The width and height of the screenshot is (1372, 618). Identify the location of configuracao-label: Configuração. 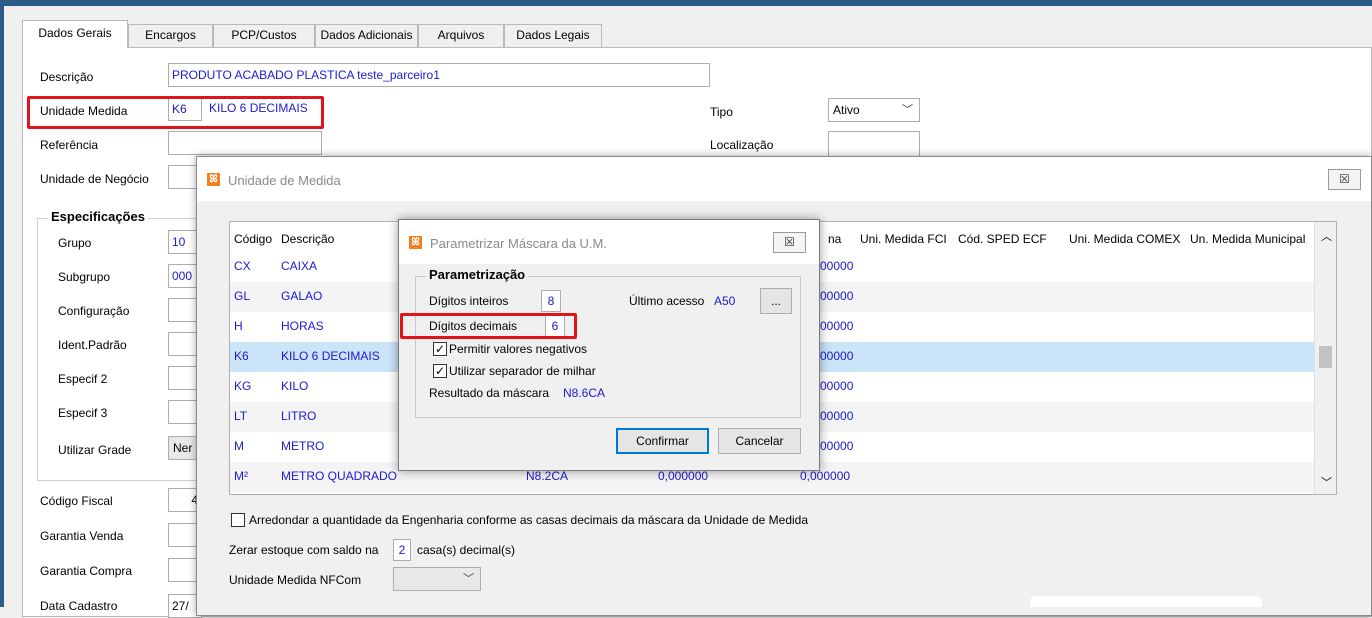
(94, 311).